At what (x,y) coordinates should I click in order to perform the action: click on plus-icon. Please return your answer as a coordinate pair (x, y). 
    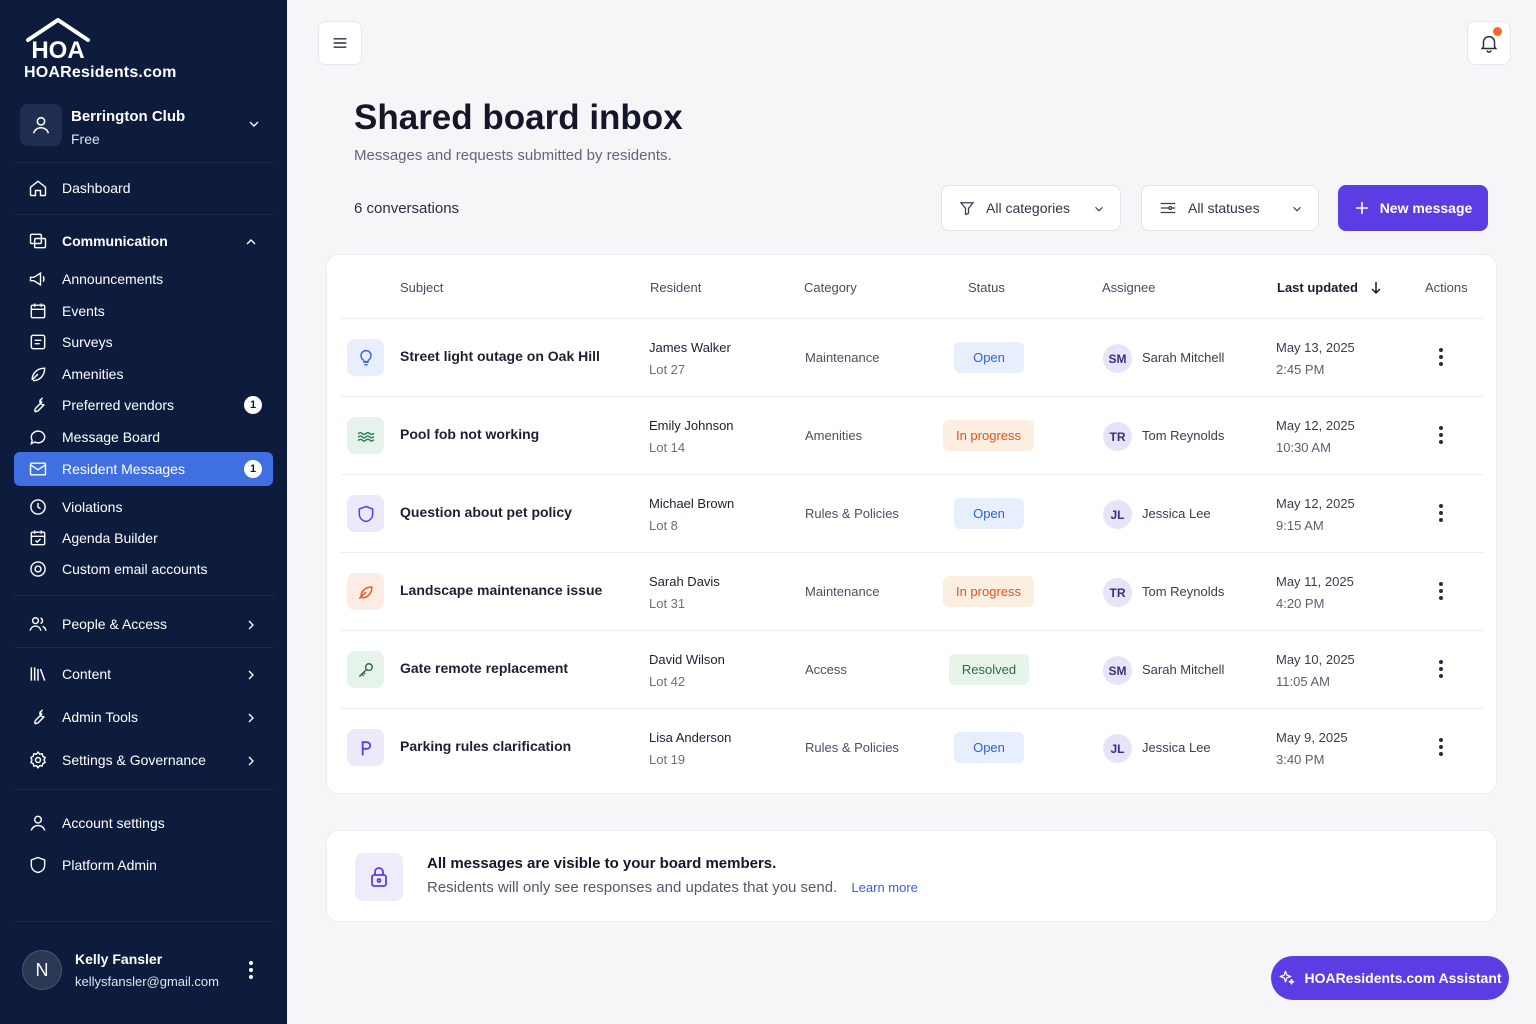
    Looking at the image, I should click on (1361, 208).